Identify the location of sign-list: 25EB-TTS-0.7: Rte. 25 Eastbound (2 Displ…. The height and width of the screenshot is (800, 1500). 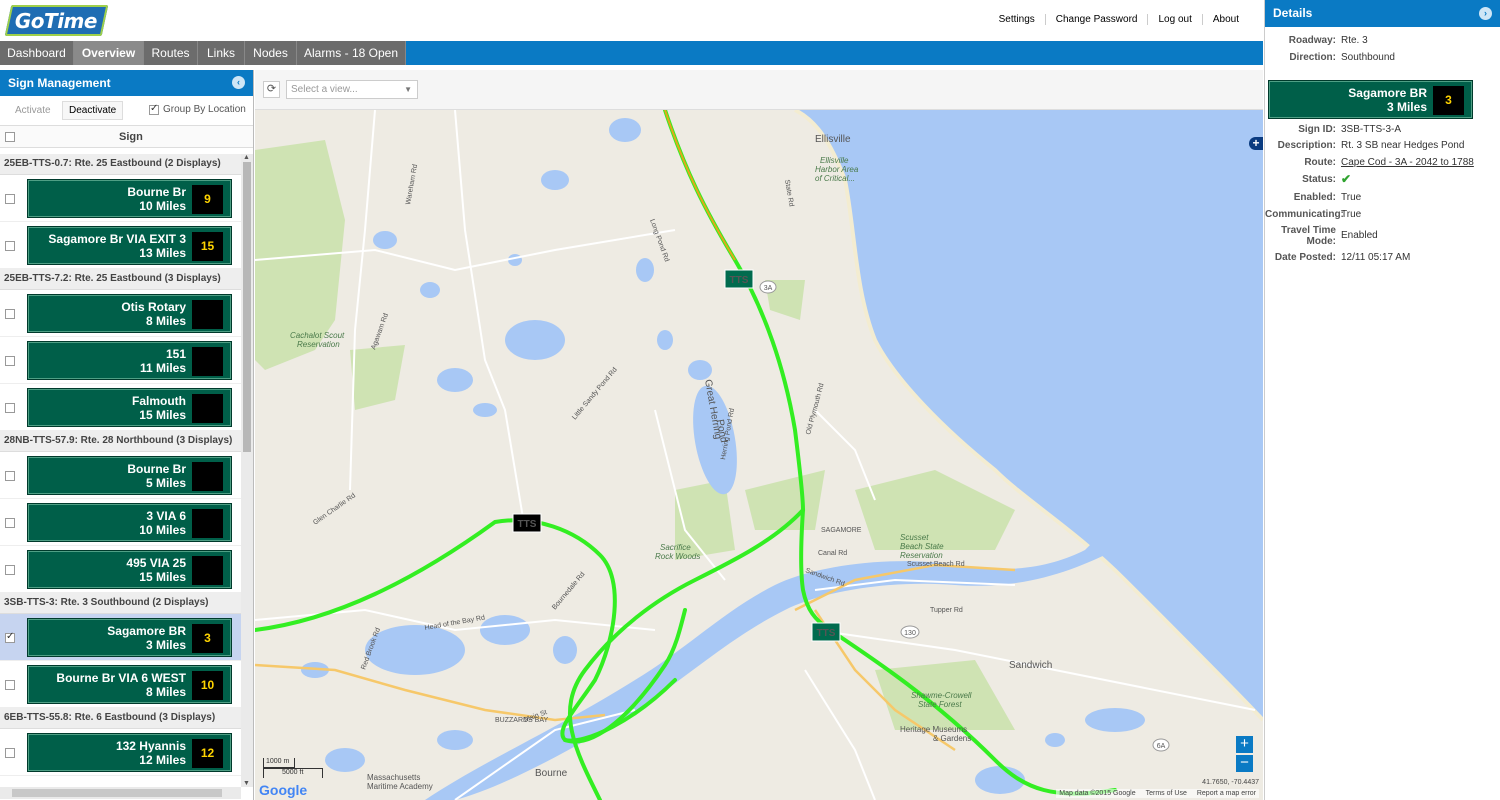
(120, 470).